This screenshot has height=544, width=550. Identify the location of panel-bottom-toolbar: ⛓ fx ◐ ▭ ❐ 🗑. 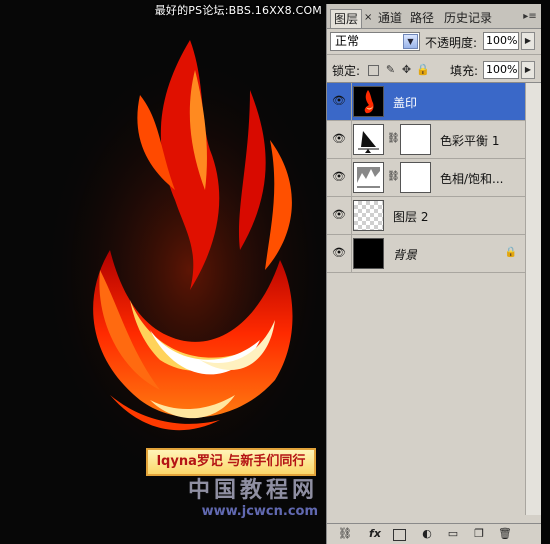
(434, 533).